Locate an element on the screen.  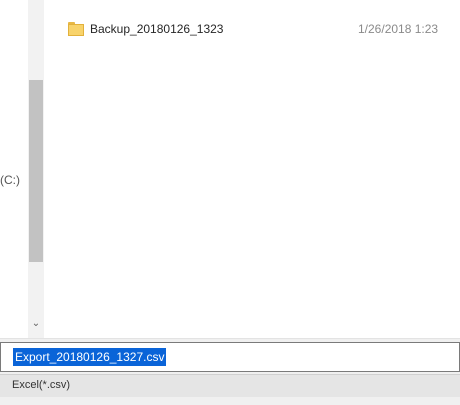
filename-input-value: Export_20180126_1327.csv is located at coordinates (90, 357).